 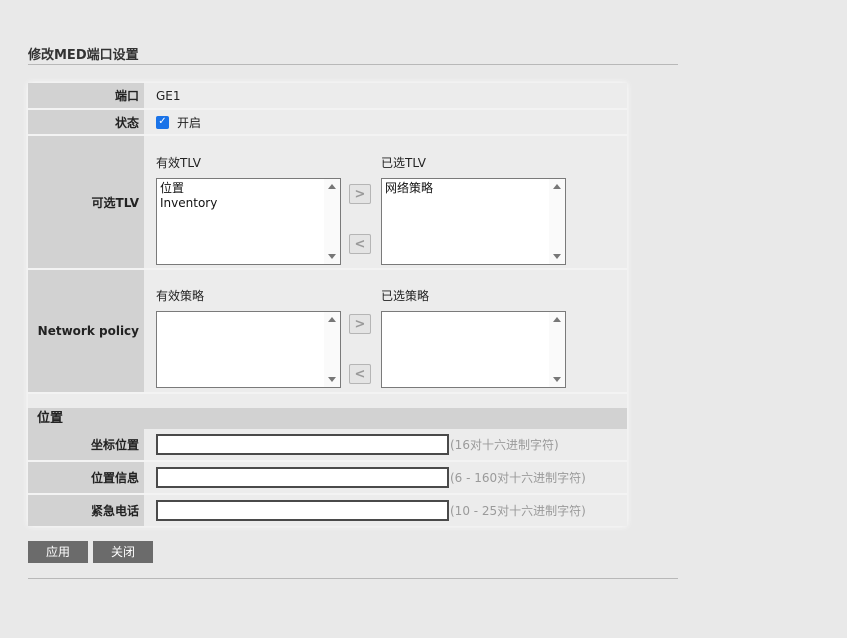 What do you see at coordinates (353, 64) in the screenshot?
I see `title-divider` at bounding box center [353, 64].